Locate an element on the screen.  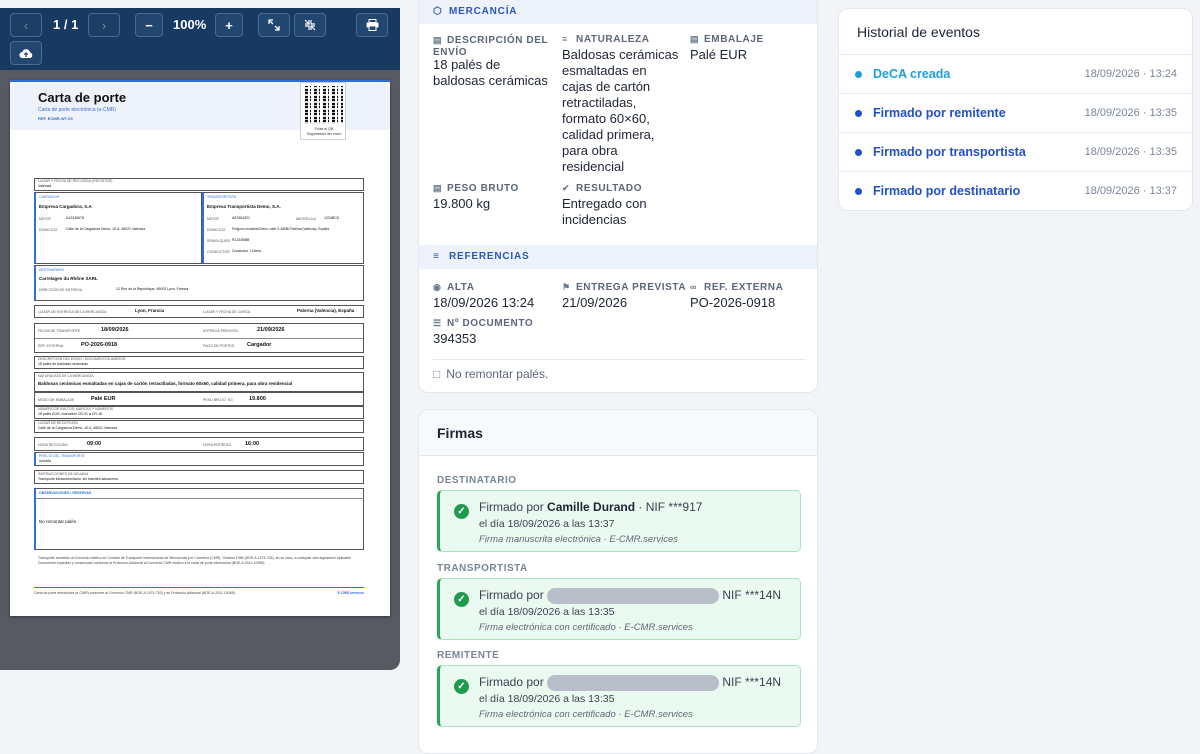
entrega-value: 21/09/2026 is located at coordinates (595, 302).